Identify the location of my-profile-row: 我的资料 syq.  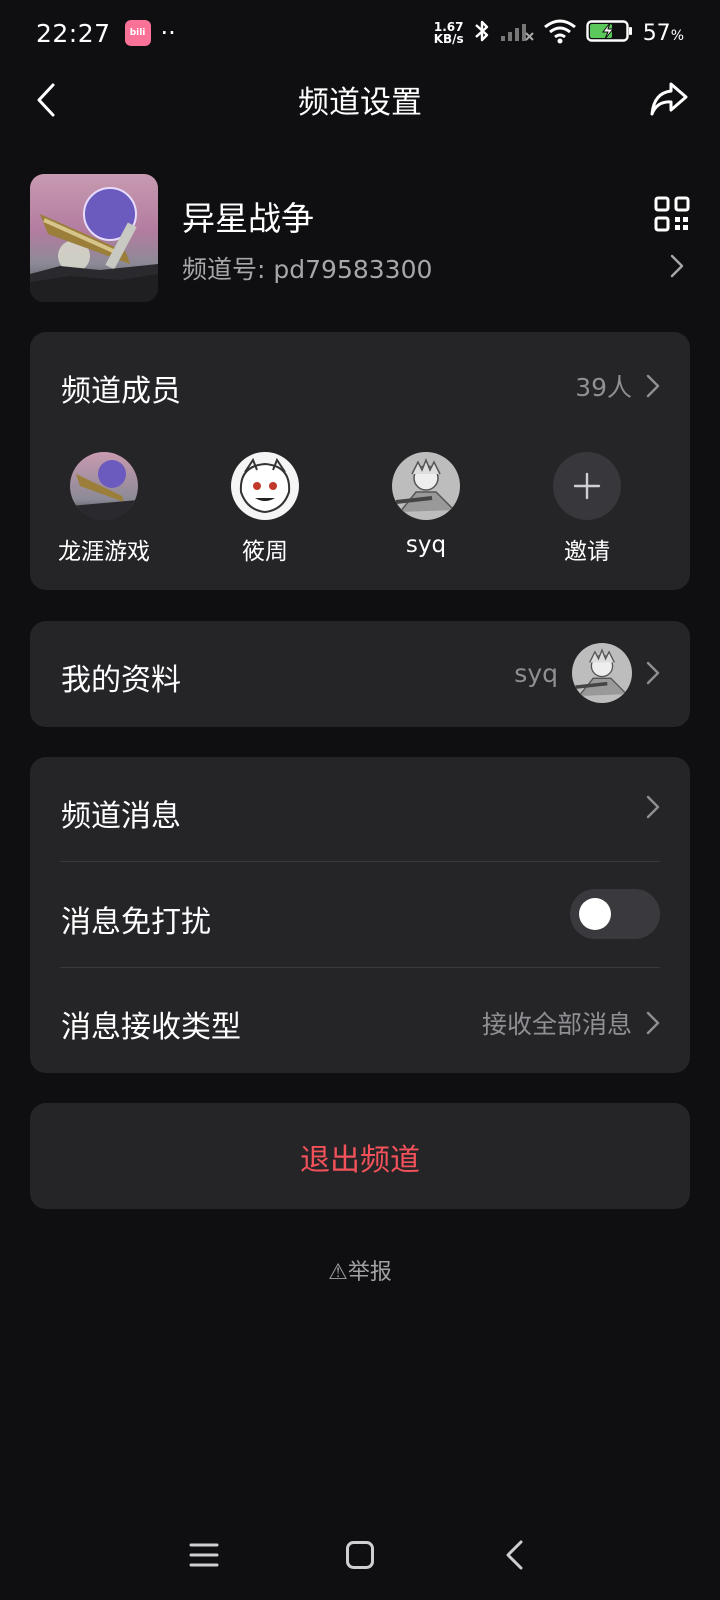
(360, 674).